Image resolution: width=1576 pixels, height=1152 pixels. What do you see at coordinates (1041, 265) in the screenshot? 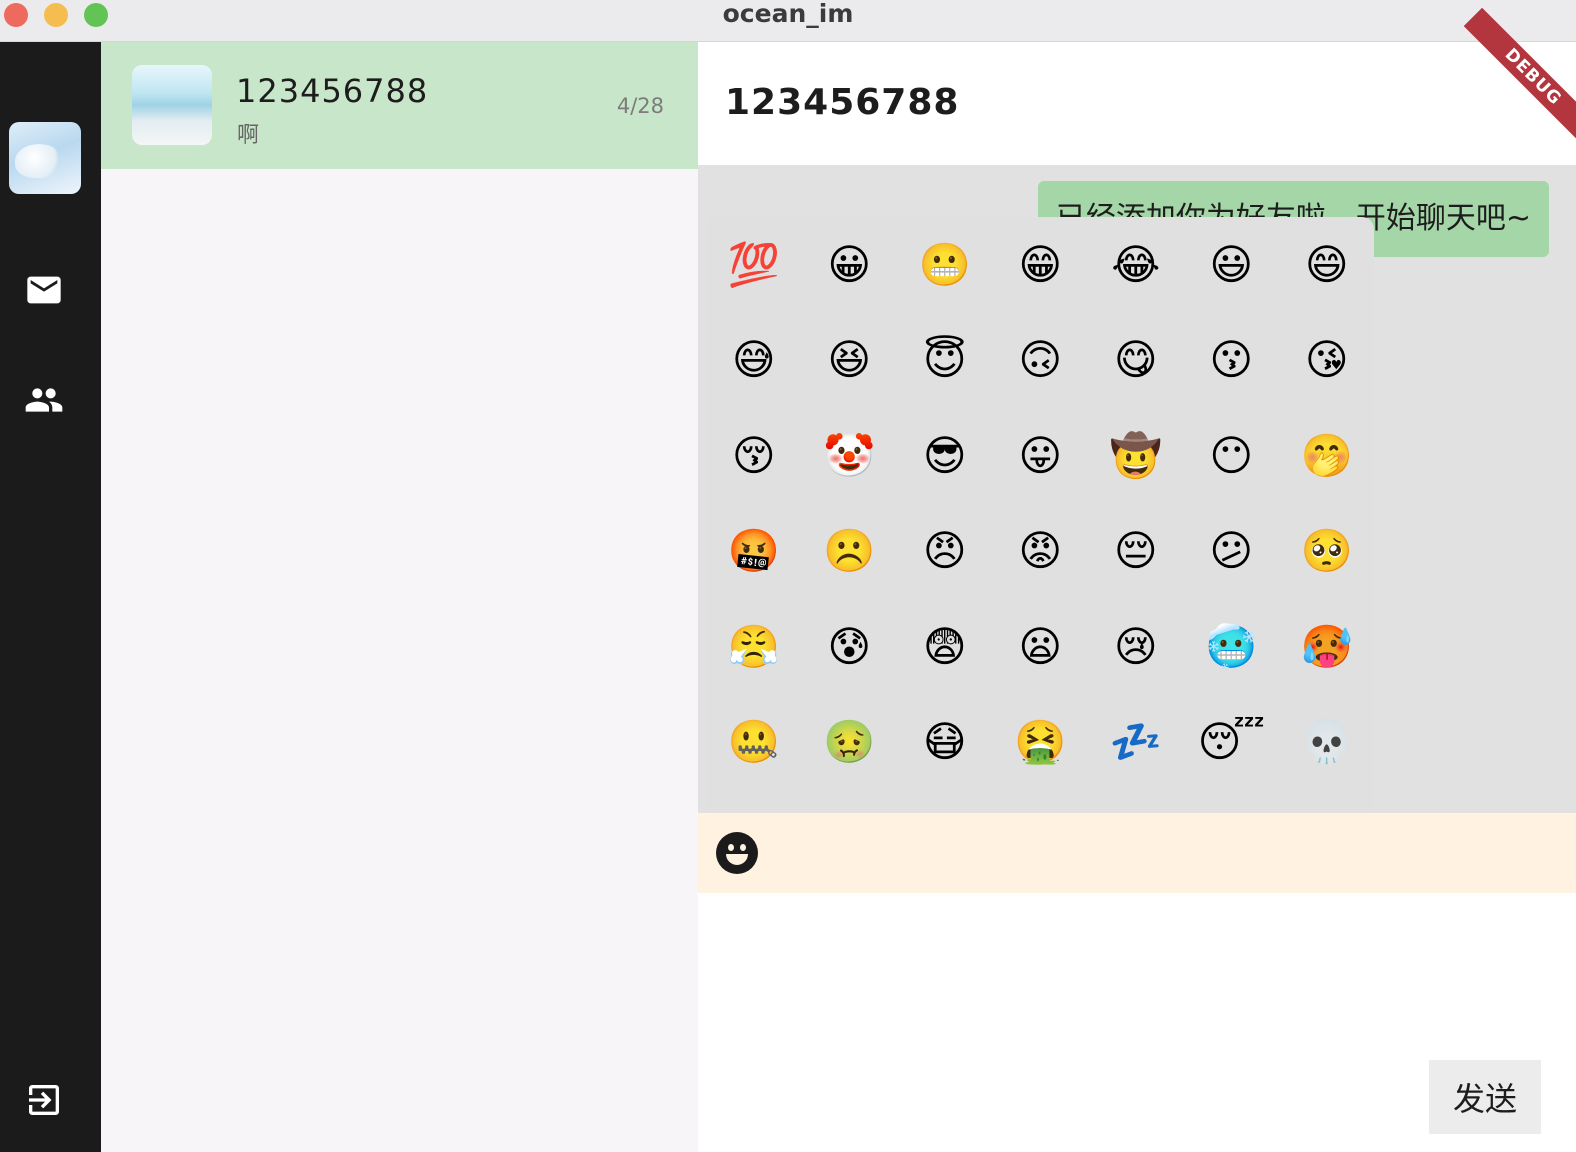
I see `emoji-cell: 😁` at bounding box center [1041, 265].